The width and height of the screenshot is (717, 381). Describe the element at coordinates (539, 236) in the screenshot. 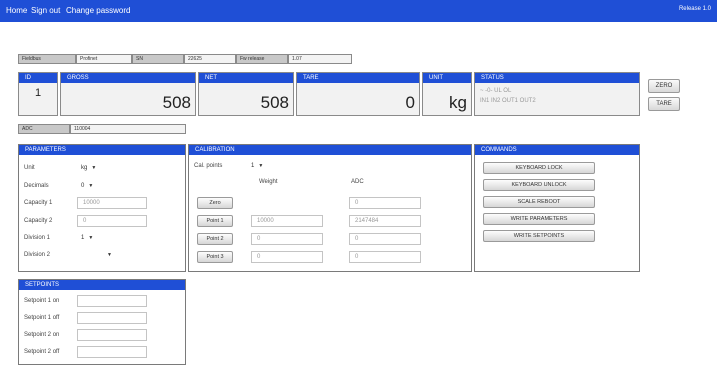

I see `write-setpoints-button: WRITE SETPOINTS` at that location.